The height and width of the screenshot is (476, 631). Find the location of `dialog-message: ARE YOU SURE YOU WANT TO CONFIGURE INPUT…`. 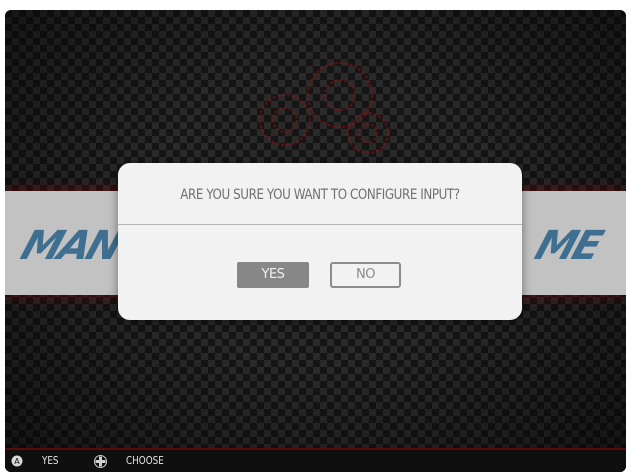

dialog-message: ARE YOU SURE YOU WANT TO CONFIGURE INPUT… is located at coordinates (320, 195).